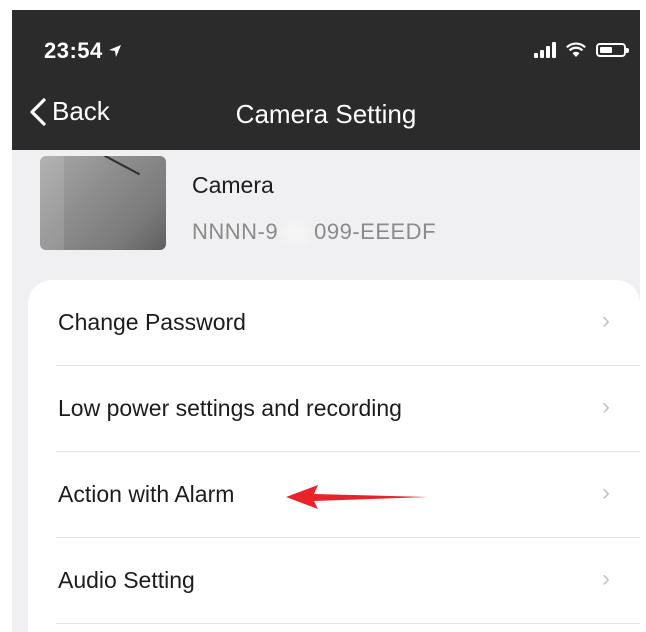 This screenshot has height=632, width=646. I want to click on device-id: NNNN-9 099-EEEDF, so click(314, 233).